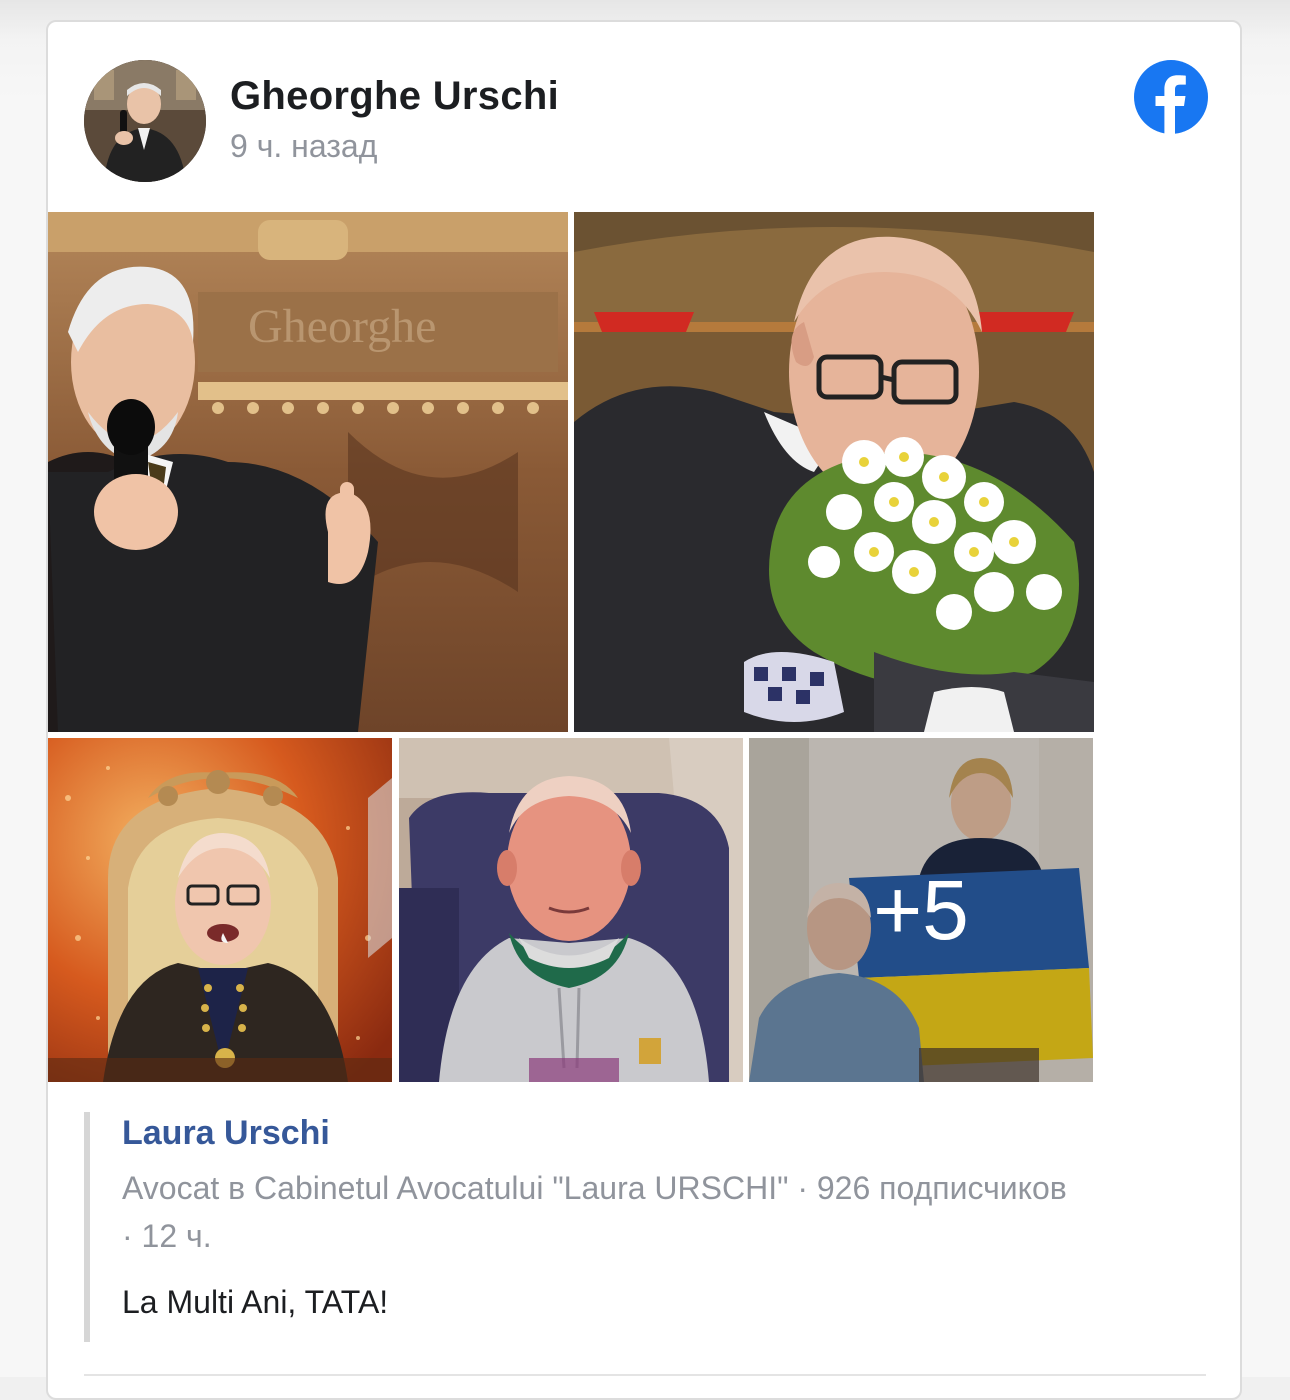 This screenshot has height=1400, width=1290. What do you see at coordinates (342, 326) in the screenshot?
I see `svg-text: Gheorghe` at bounding box center [342, 326].